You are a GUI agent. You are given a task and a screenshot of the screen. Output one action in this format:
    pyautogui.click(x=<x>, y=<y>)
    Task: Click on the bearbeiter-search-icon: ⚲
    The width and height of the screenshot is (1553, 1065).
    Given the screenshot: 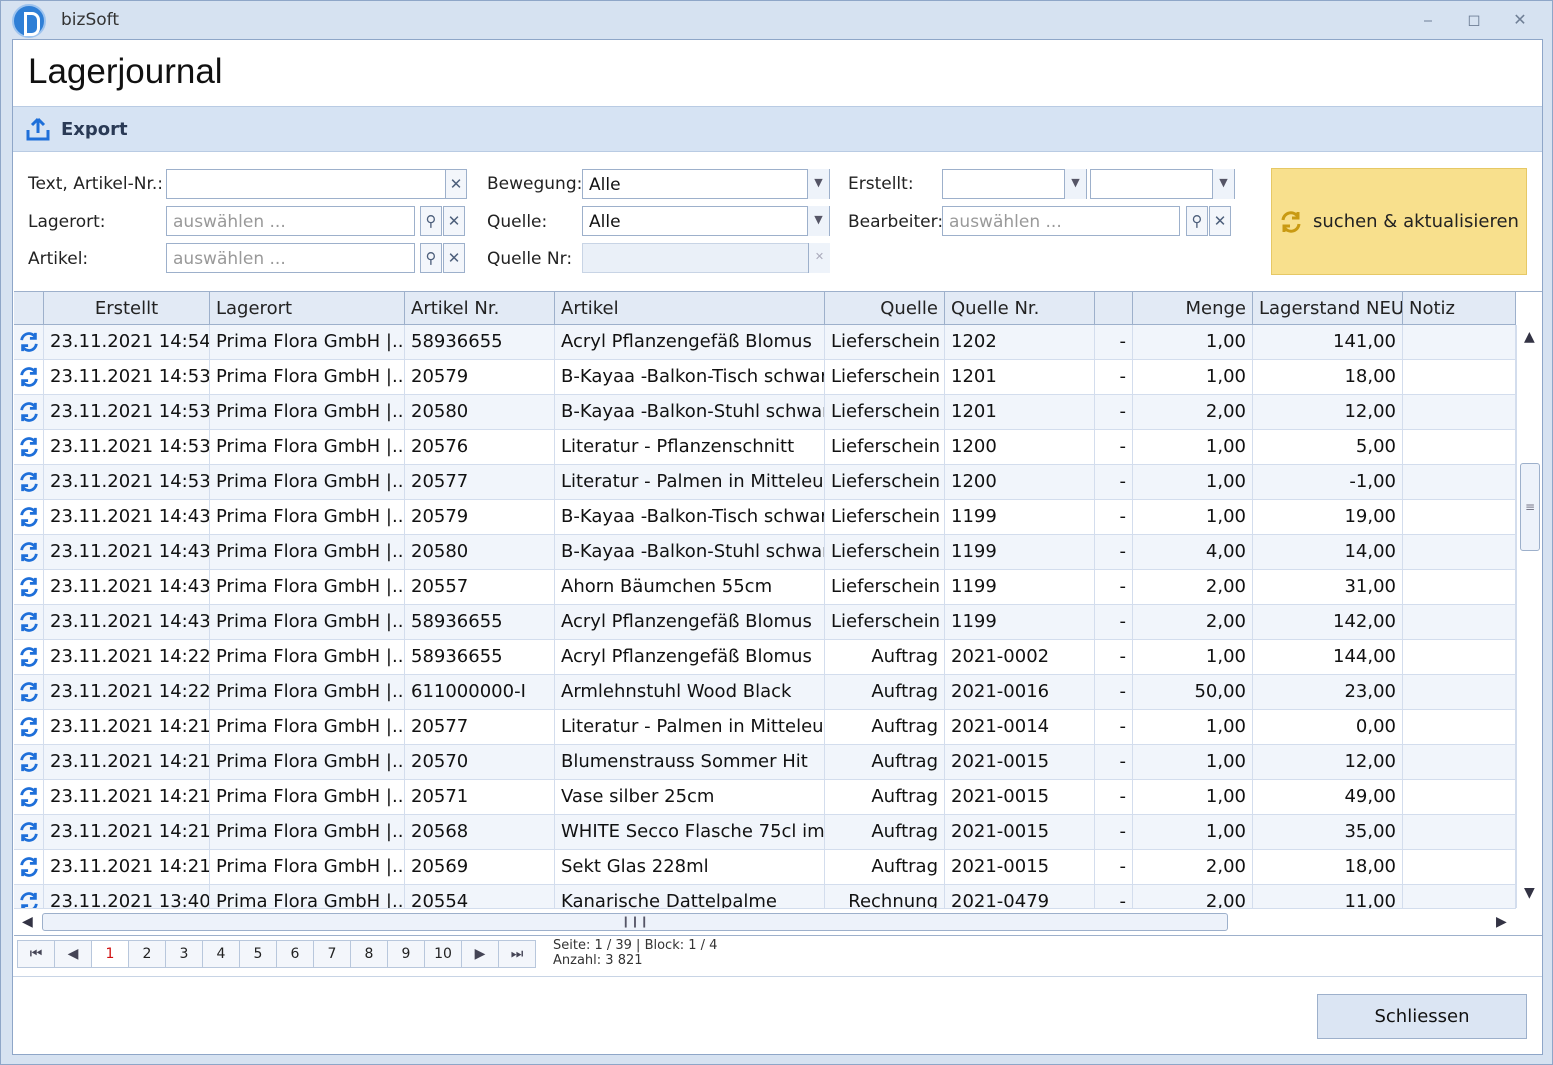 What is the action you would take?
    pyautogui.click(x=1197, y=221)
    